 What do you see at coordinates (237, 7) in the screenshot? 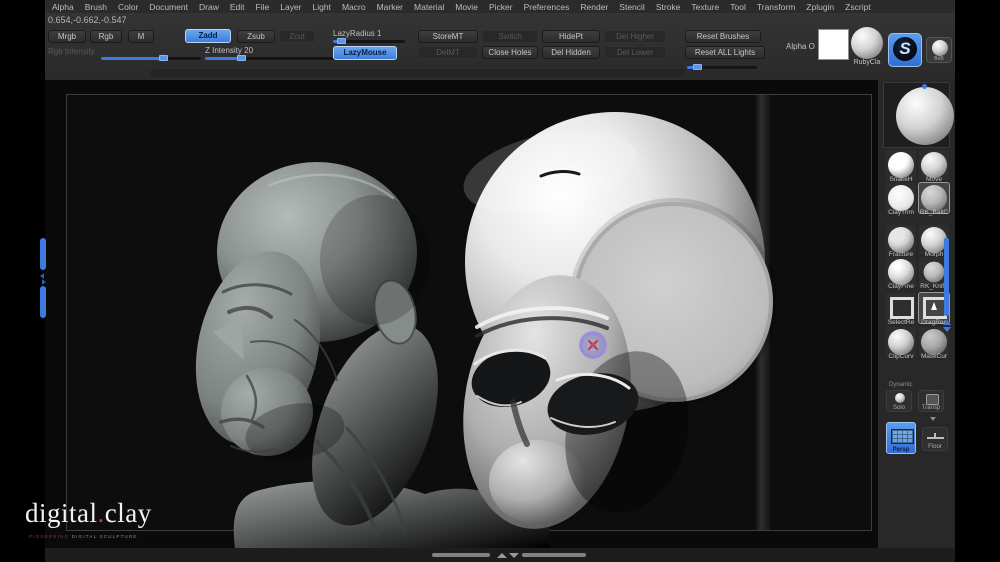
I see `menu-item-edit: Edit` at bounding box center [237, 7].